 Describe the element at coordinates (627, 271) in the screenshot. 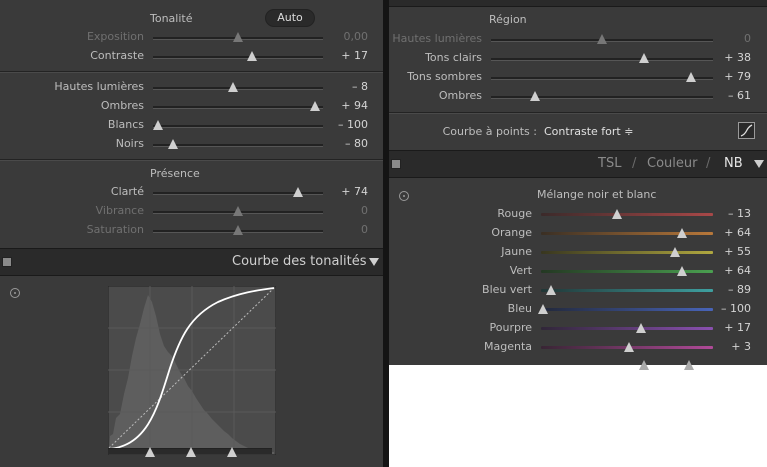

I see `vert-track` at that location.